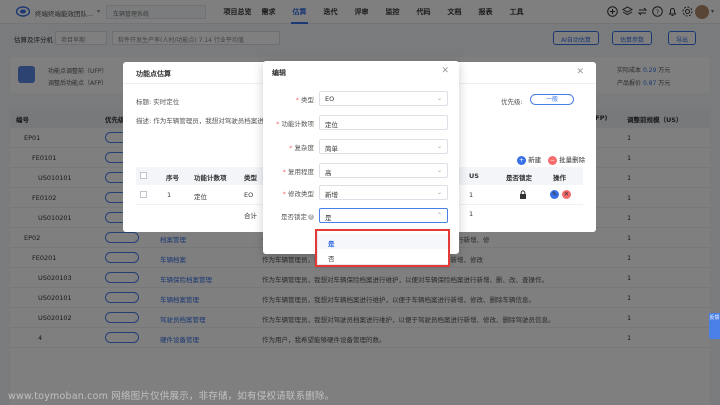  Describe the element at coordinates (294, 217) in the screenshot. I see `lock-label-text: 是否锁定` at that location.